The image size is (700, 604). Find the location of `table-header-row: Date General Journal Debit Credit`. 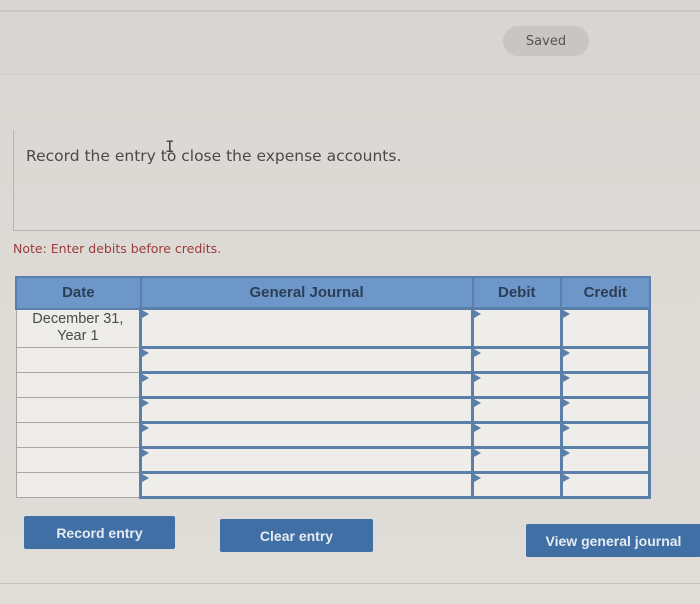

table-header-row: Date General Journal Debit Credit is located at coordinates (333, 293).